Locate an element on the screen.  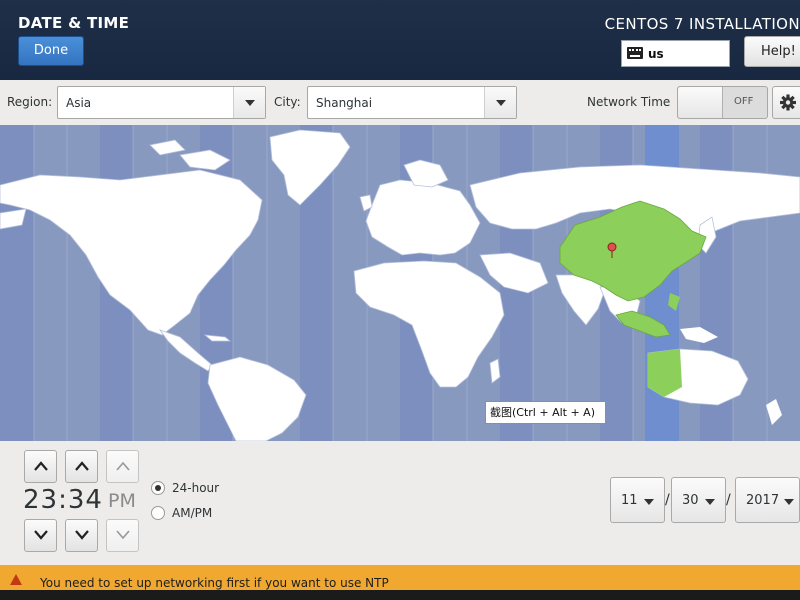
format-ampm-label: AM/PM is located at coordinates (192, 513).